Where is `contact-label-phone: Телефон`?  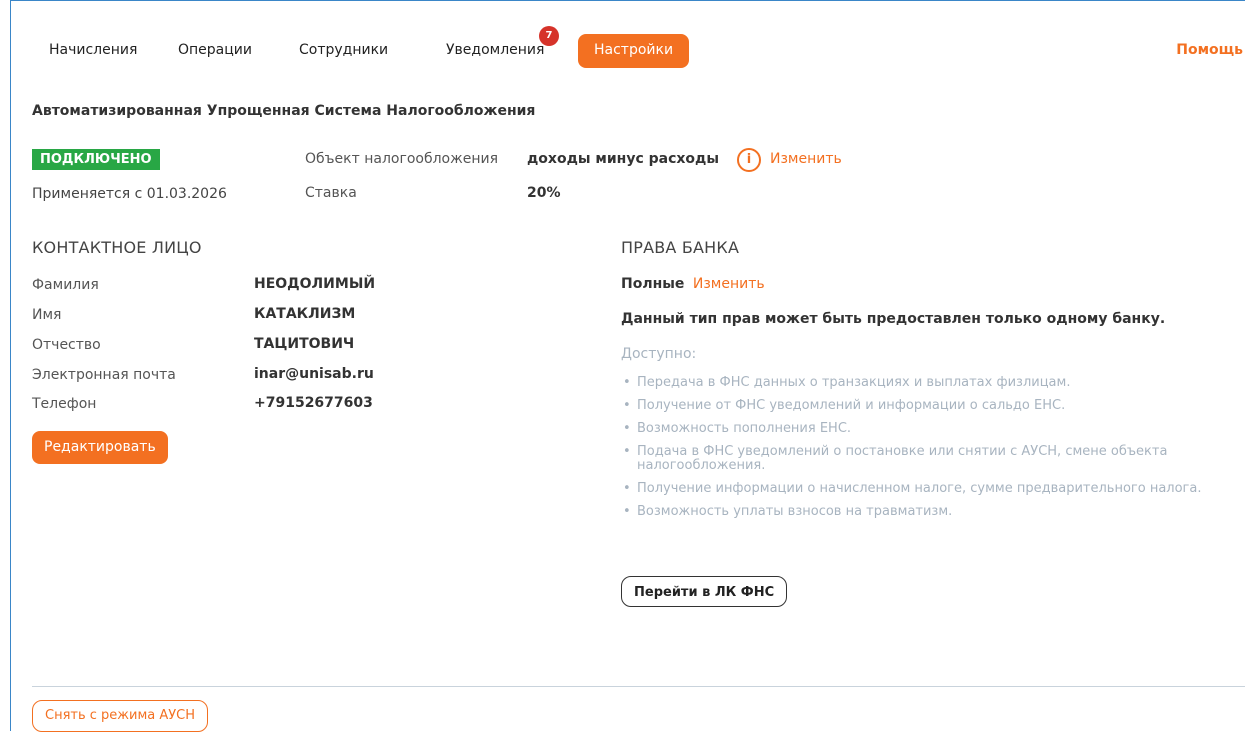
contact-label-phone: Телефон is located at coordinates (64, 404).